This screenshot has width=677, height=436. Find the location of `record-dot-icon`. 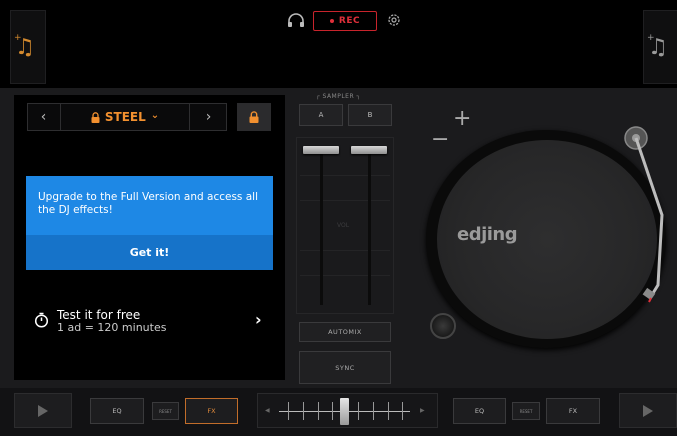

record-dot-icon is located at coordinates (331, 21).